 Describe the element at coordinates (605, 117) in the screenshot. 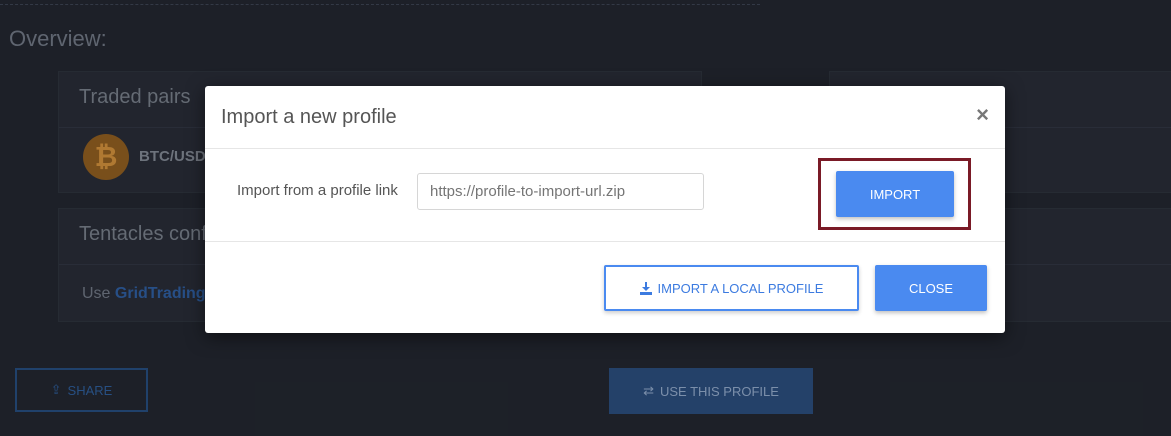

I see `modal-header: Import a new profile ×` at that location.